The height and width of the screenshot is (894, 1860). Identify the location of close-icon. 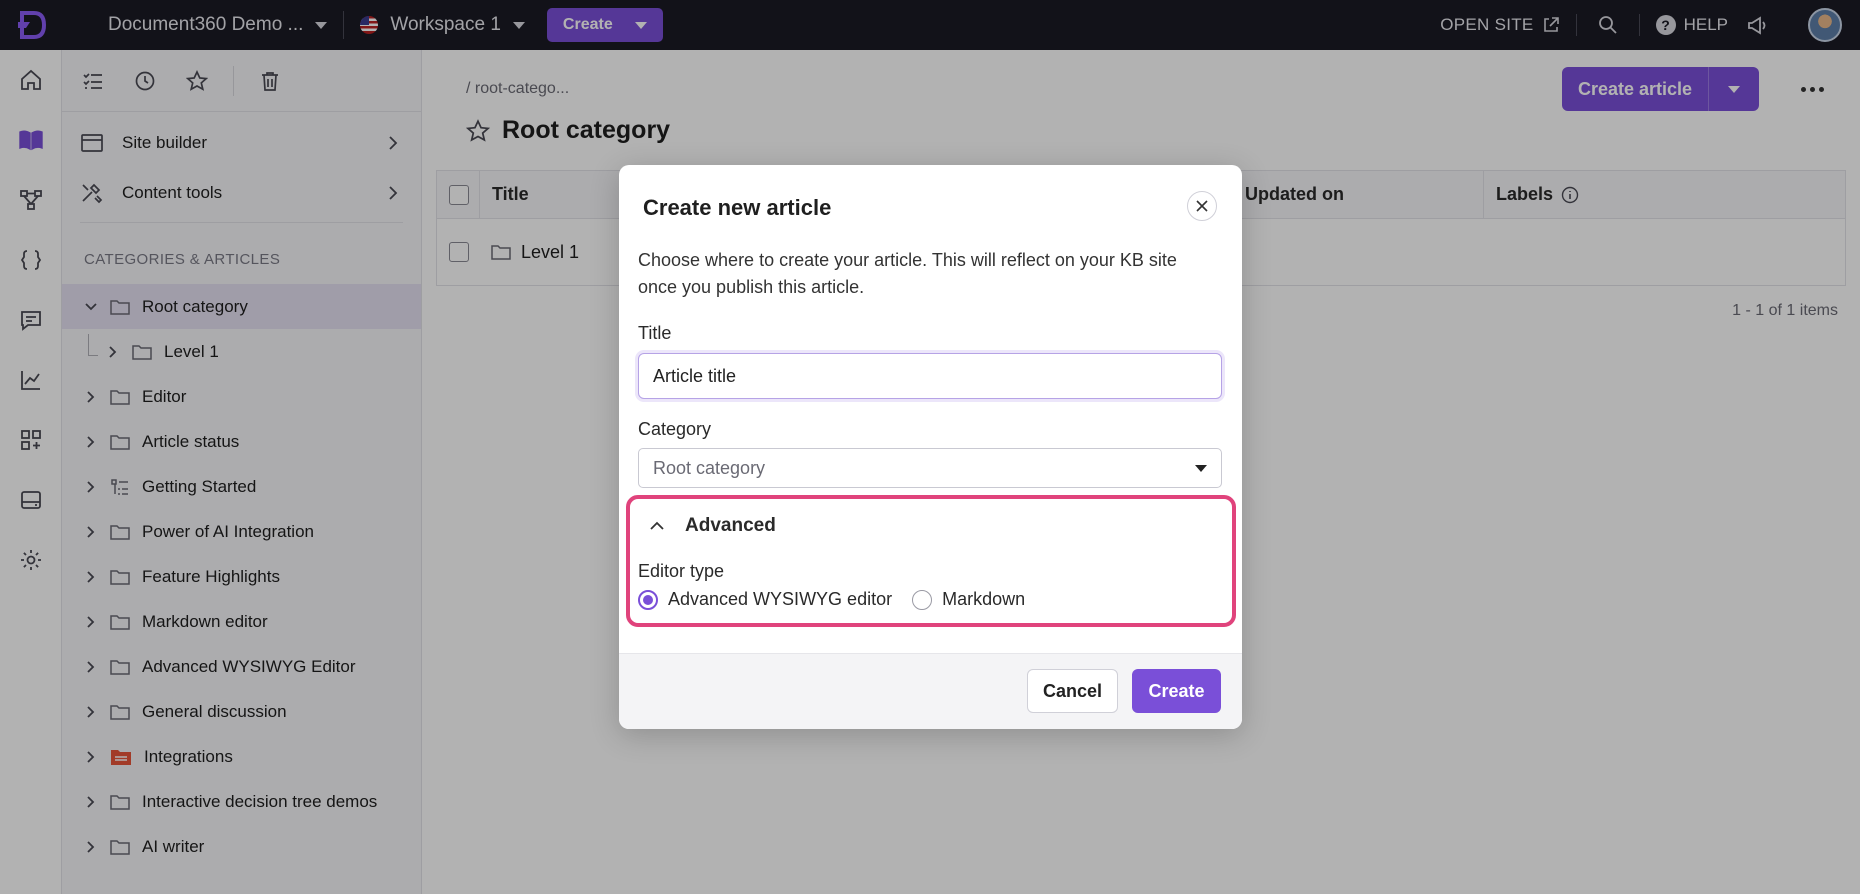
(1202, 206).